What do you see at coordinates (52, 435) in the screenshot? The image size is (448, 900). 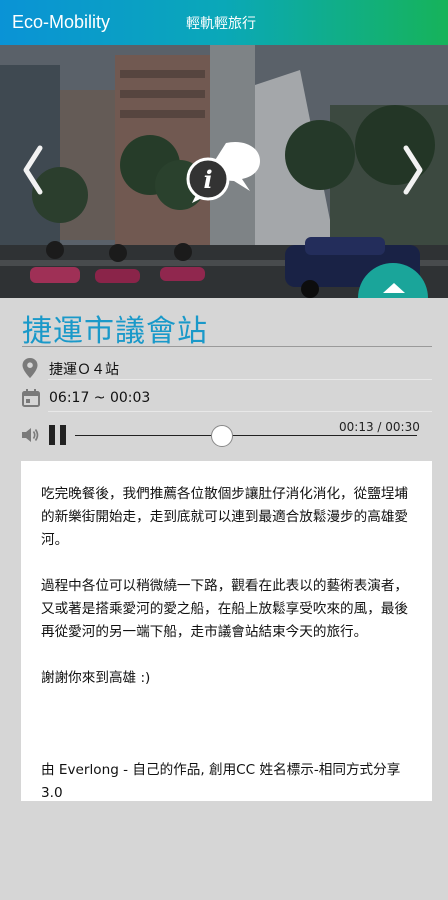 I see `pause-icon` at bounding box center [52, 435].